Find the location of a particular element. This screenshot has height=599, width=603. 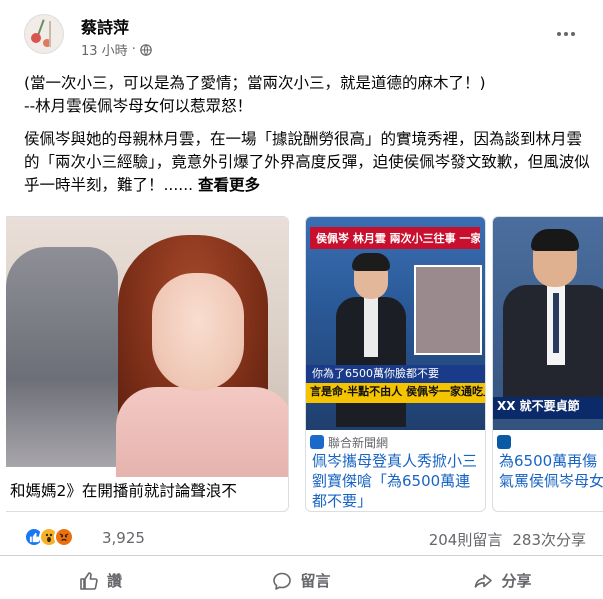

share-button: 分享 is located at coordinates (502, 580).